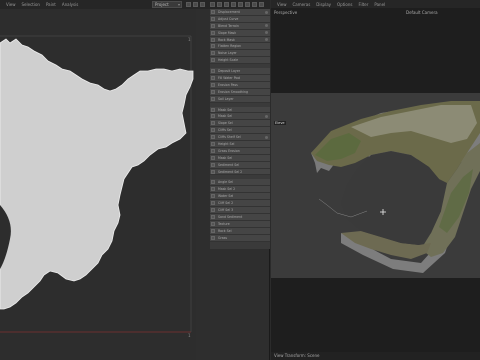 The width and height of the screenshot is (480, 360). Describe the element at coordinates (240, 210) in the screenshot. I see `list-item: Cliff Sel 3` at that location.